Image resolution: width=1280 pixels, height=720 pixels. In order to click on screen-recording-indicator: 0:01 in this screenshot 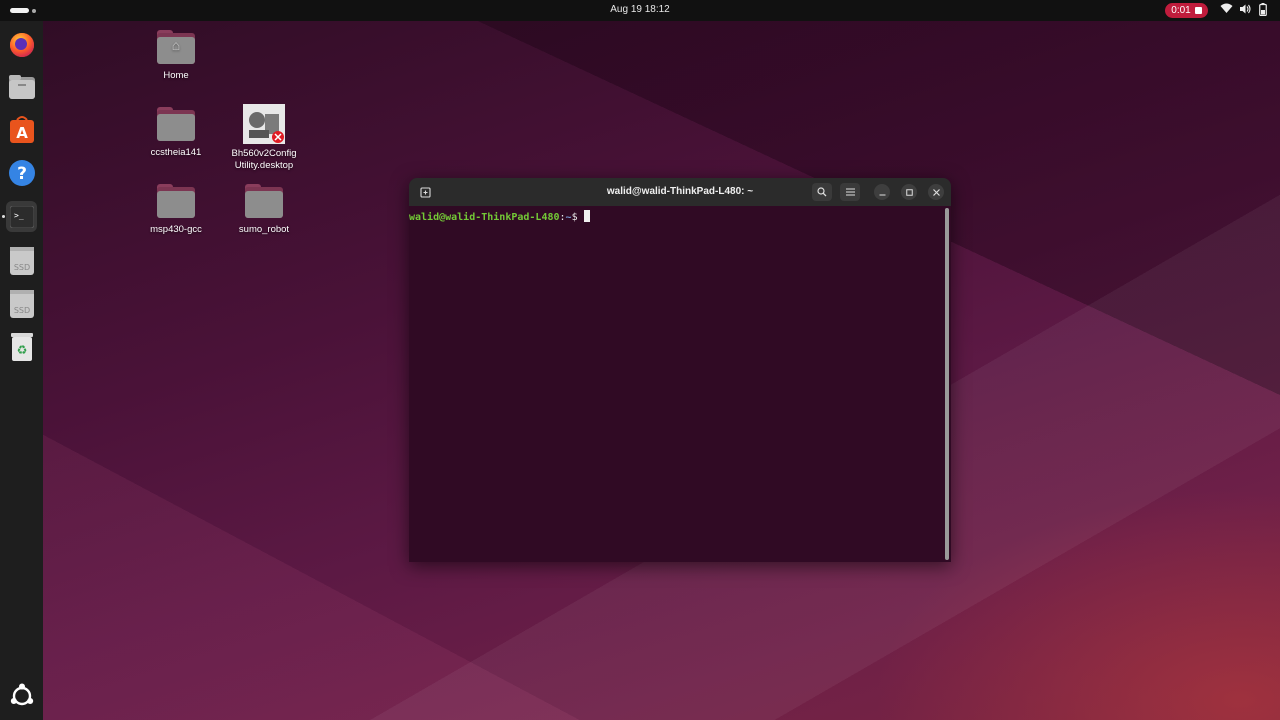, I will do `click(1186, 10)`.